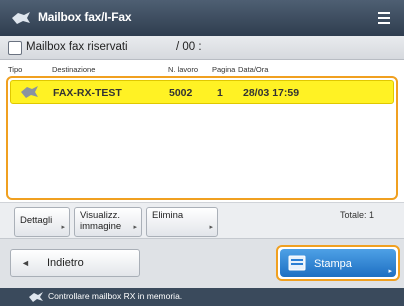 The width and height of the screenshot is (404, 306). I want to click on preview-label-line2: immagine, so click(101, 226).